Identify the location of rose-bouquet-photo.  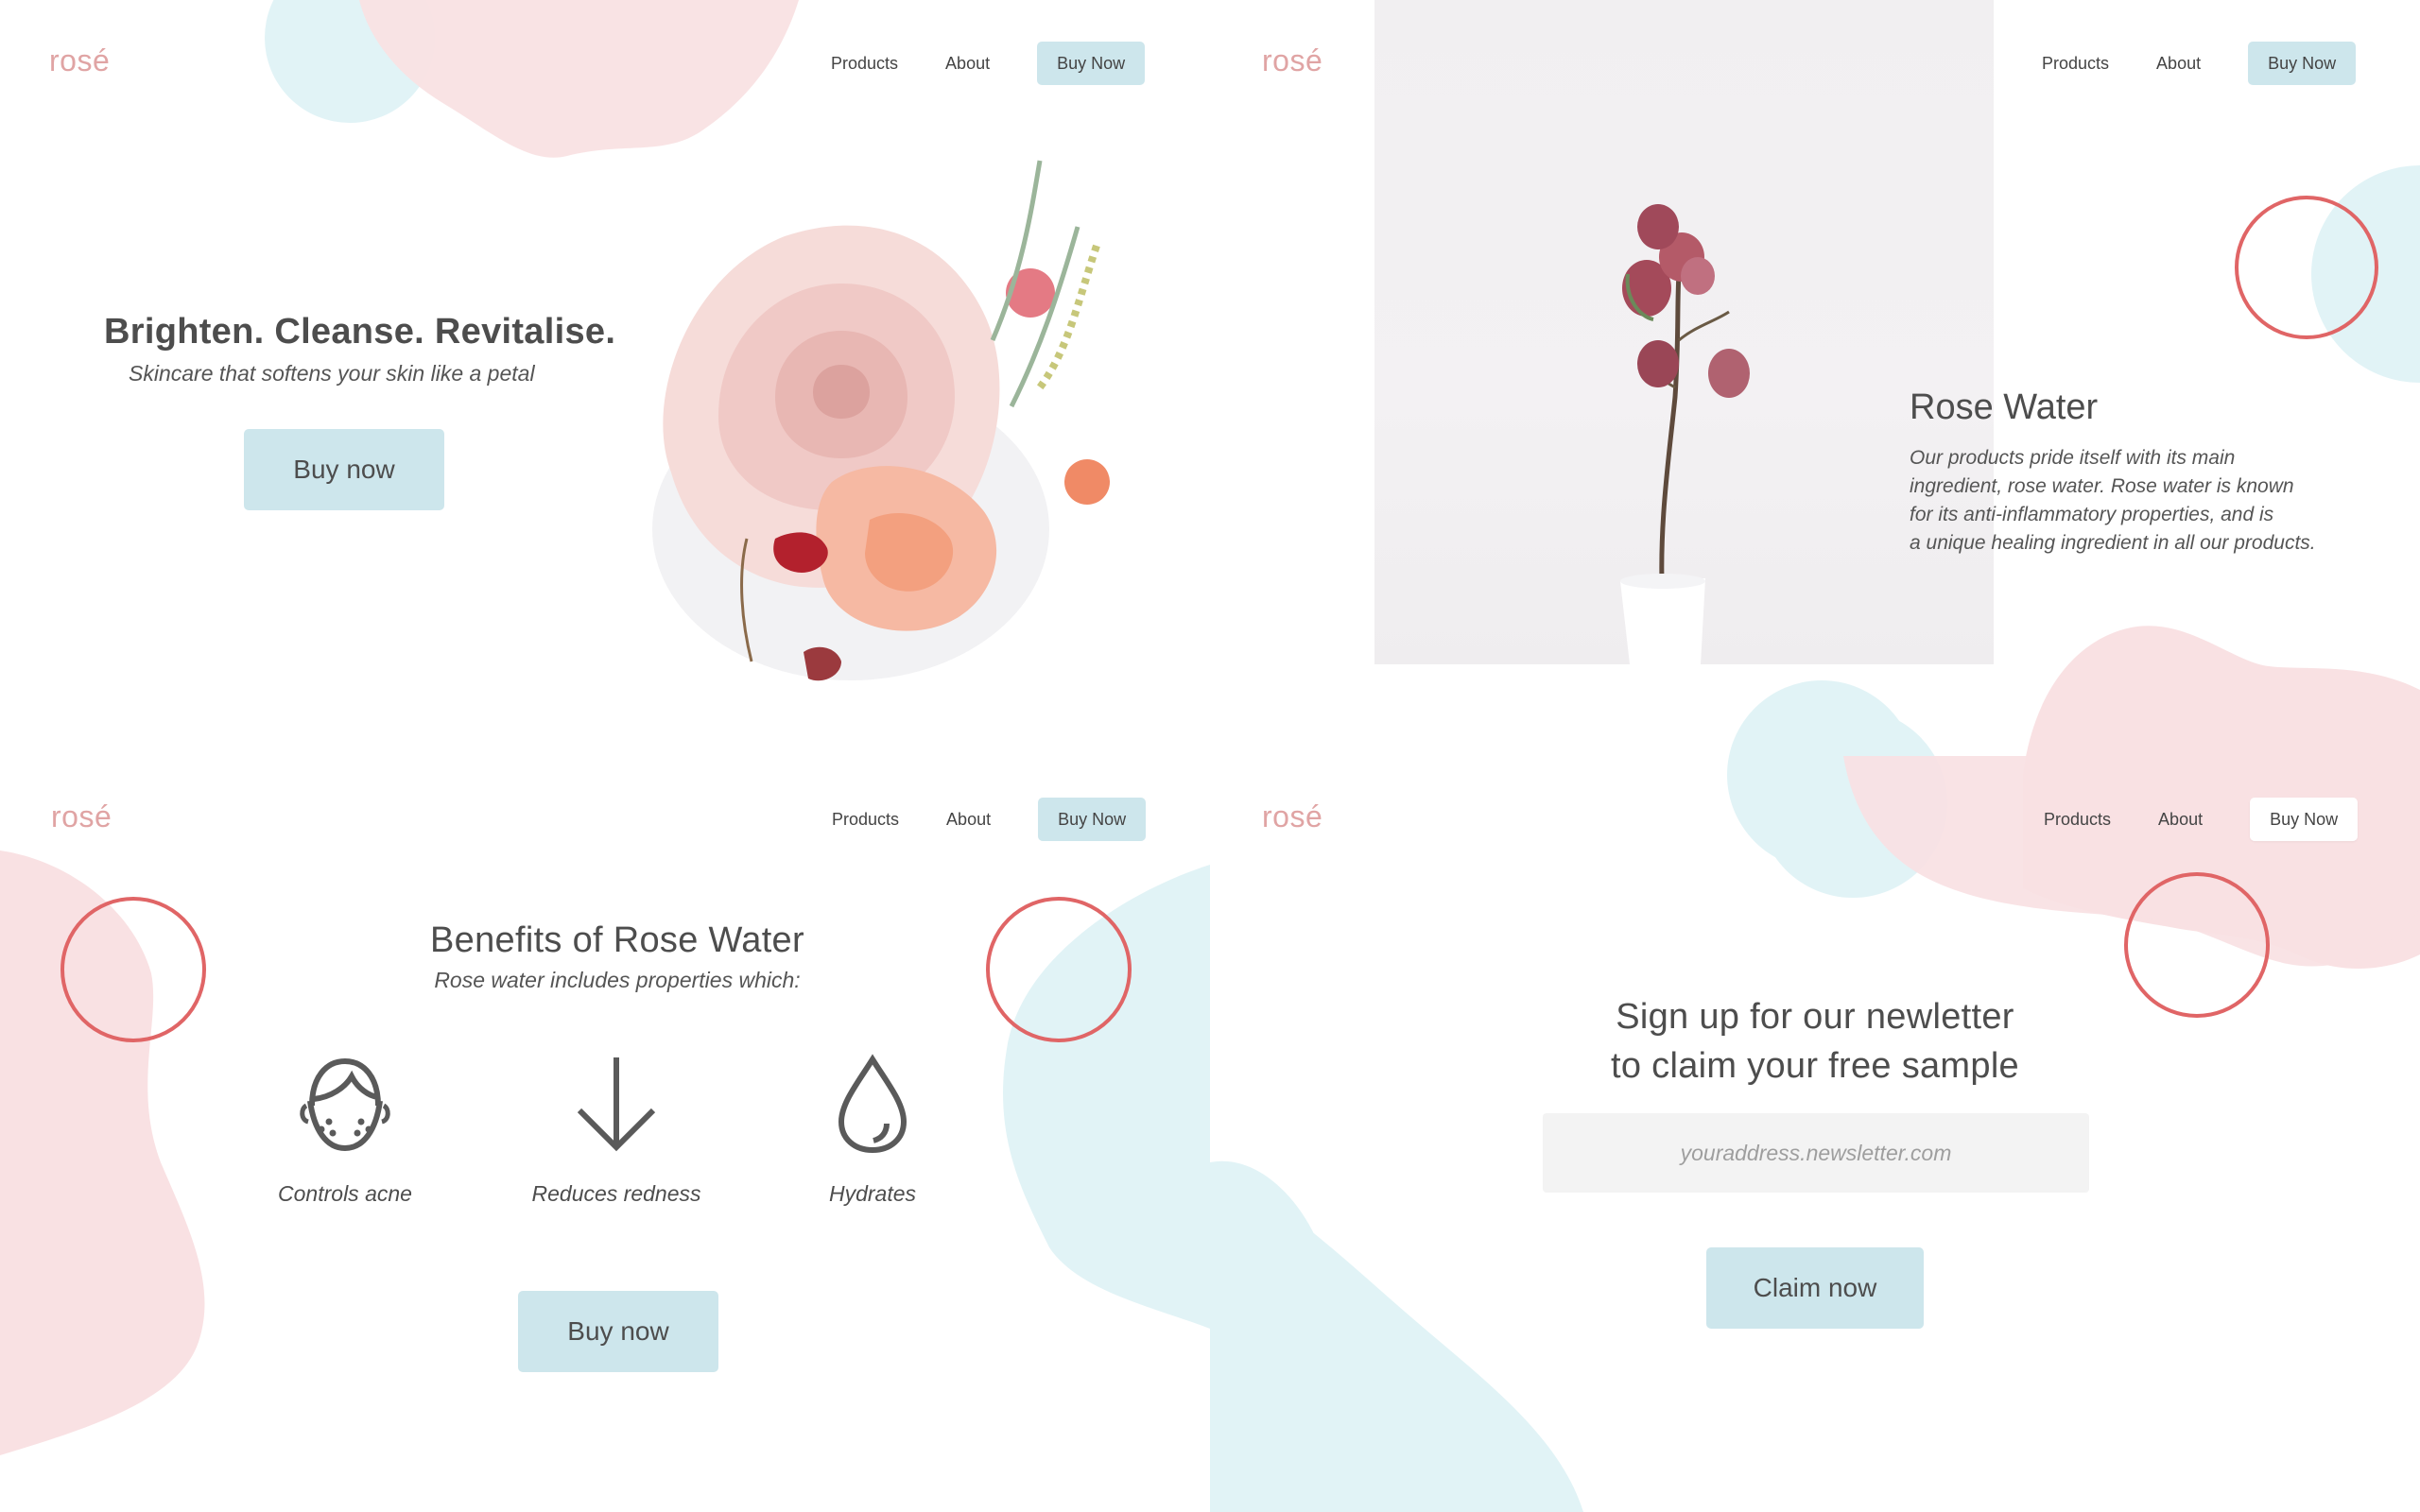
(881, 420).